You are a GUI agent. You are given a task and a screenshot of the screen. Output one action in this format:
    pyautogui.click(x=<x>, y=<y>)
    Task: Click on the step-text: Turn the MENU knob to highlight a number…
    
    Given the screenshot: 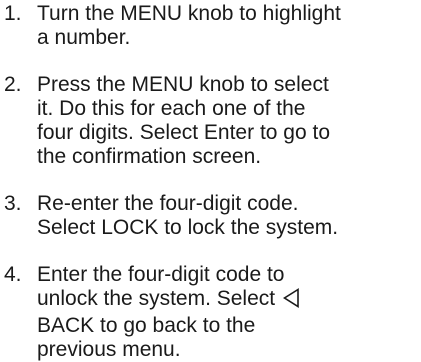 What is the action you would take?
    pyautogui.click(x=189, y=25)
    